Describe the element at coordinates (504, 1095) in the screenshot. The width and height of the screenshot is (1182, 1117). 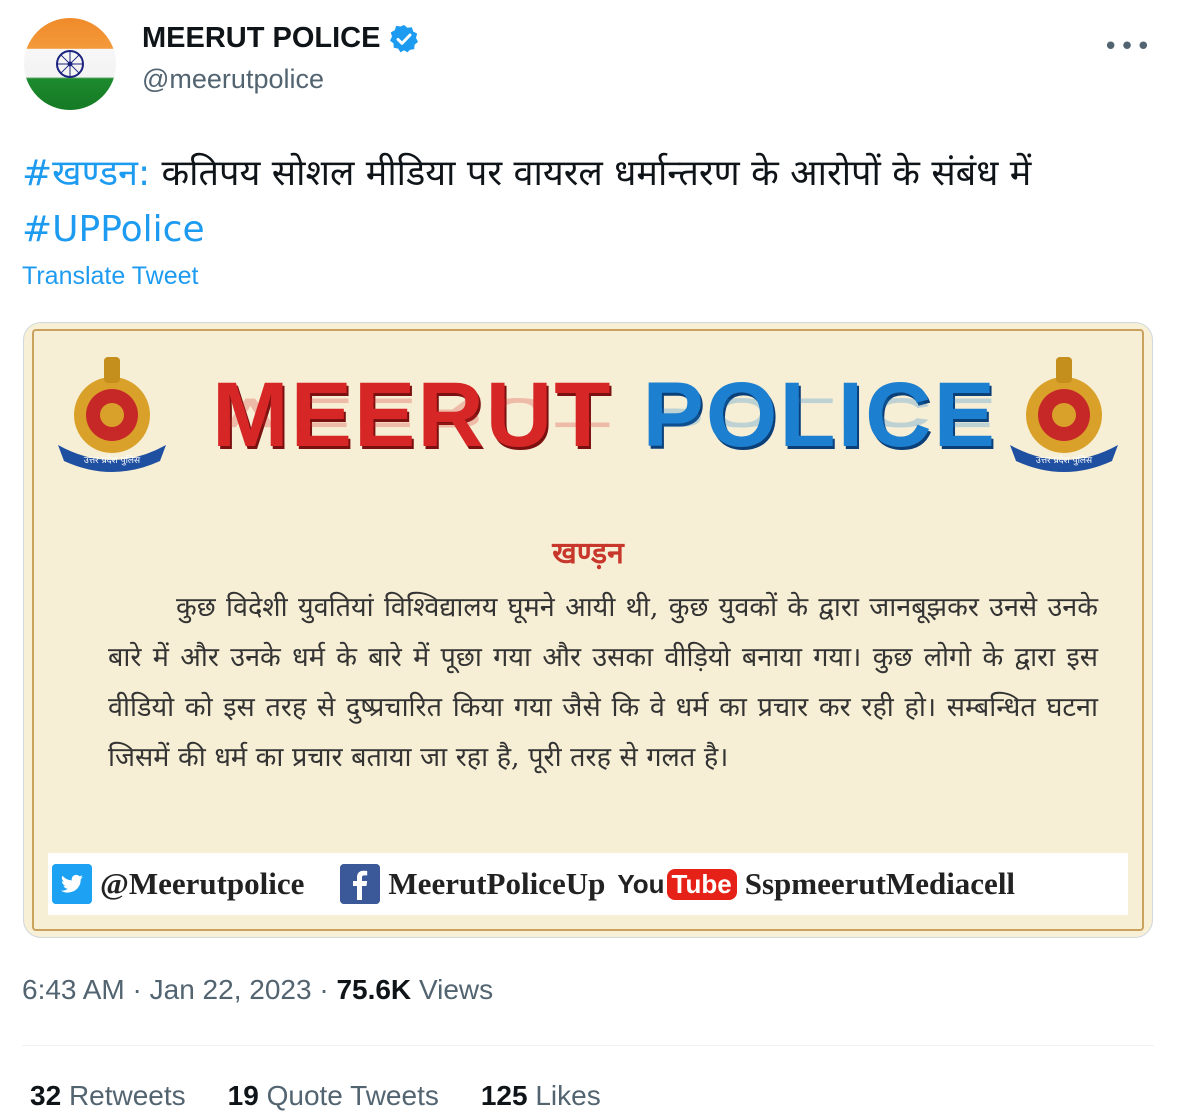
I see `likes-count: 125` at that location.